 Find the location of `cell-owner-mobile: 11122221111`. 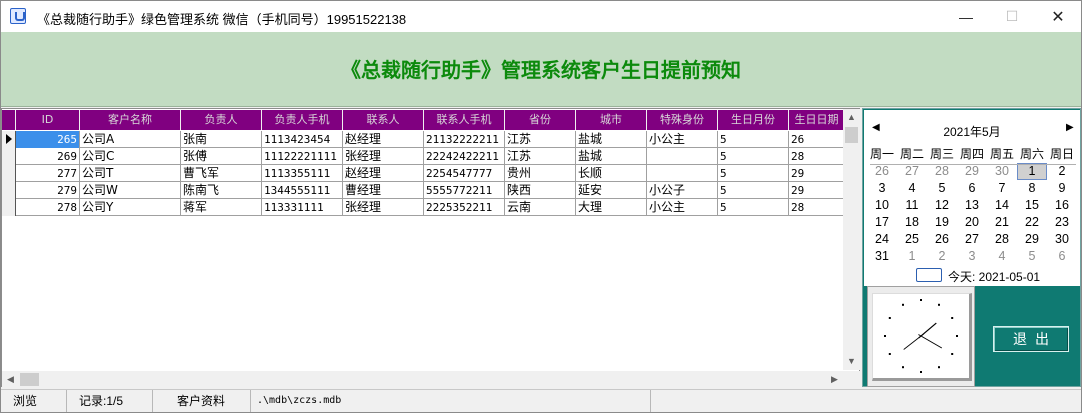

cell-owner-mobile: 11122221111 is located at coordinates (302, 156).